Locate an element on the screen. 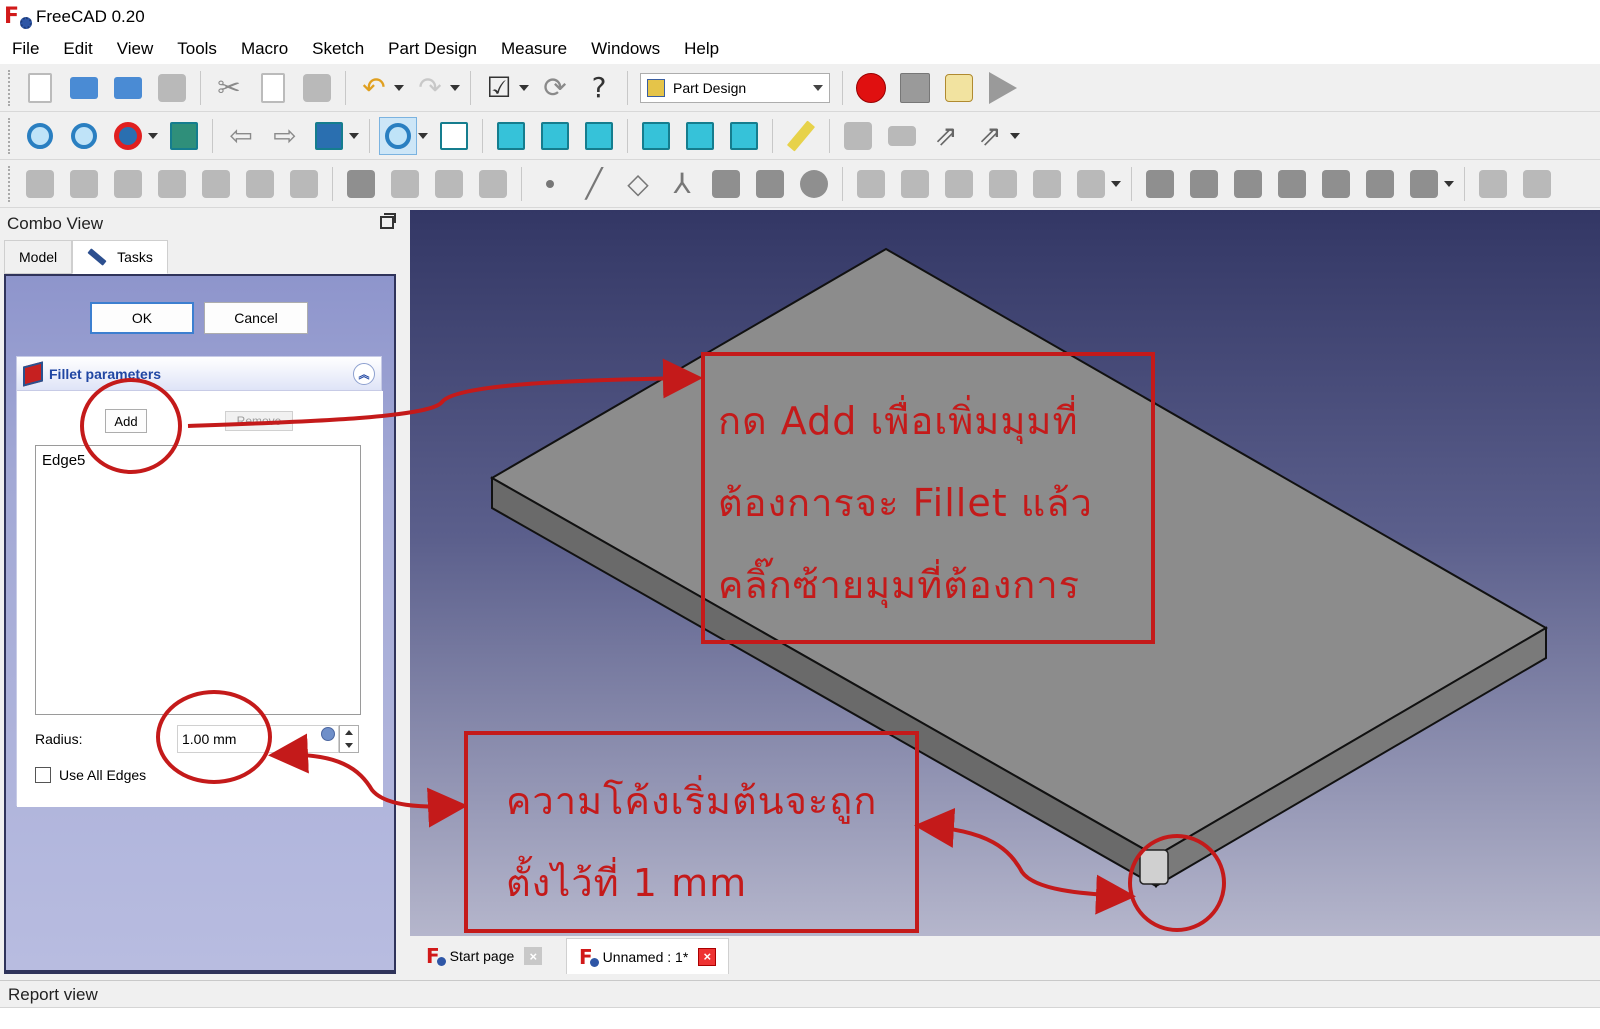 This screenshot has width=1600, height=1029. whats-this-button: ? is located at coordinates (599, 88).